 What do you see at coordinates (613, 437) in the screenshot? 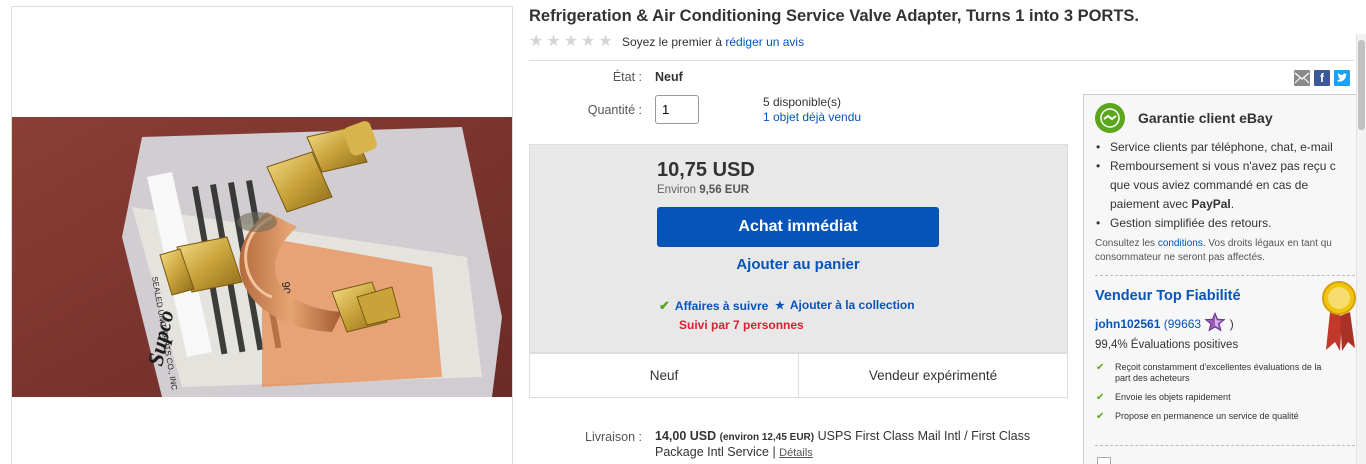
I see `shipping-label: Livraison :` at bounding box center [613, 437].